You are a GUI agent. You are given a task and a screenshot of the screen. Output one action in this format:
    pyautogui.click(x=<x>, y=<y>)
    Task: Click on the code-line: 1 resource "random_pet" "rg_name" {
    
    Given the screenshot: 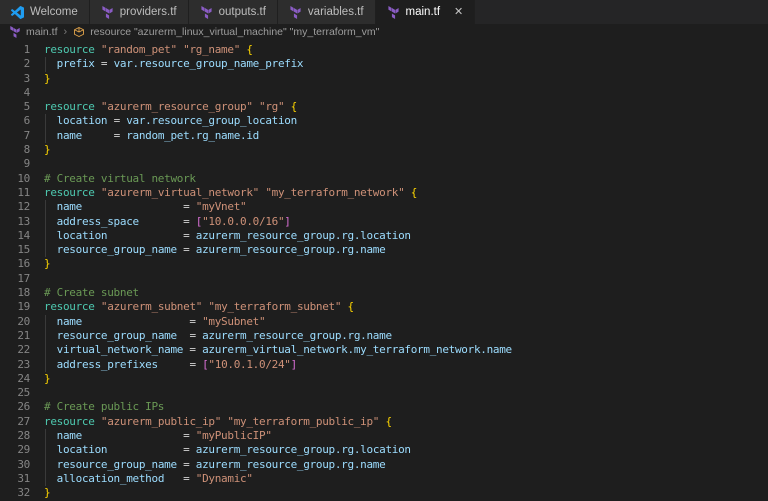 What is the action you would take?
    pyautogui.click(x=384, y=50)
    